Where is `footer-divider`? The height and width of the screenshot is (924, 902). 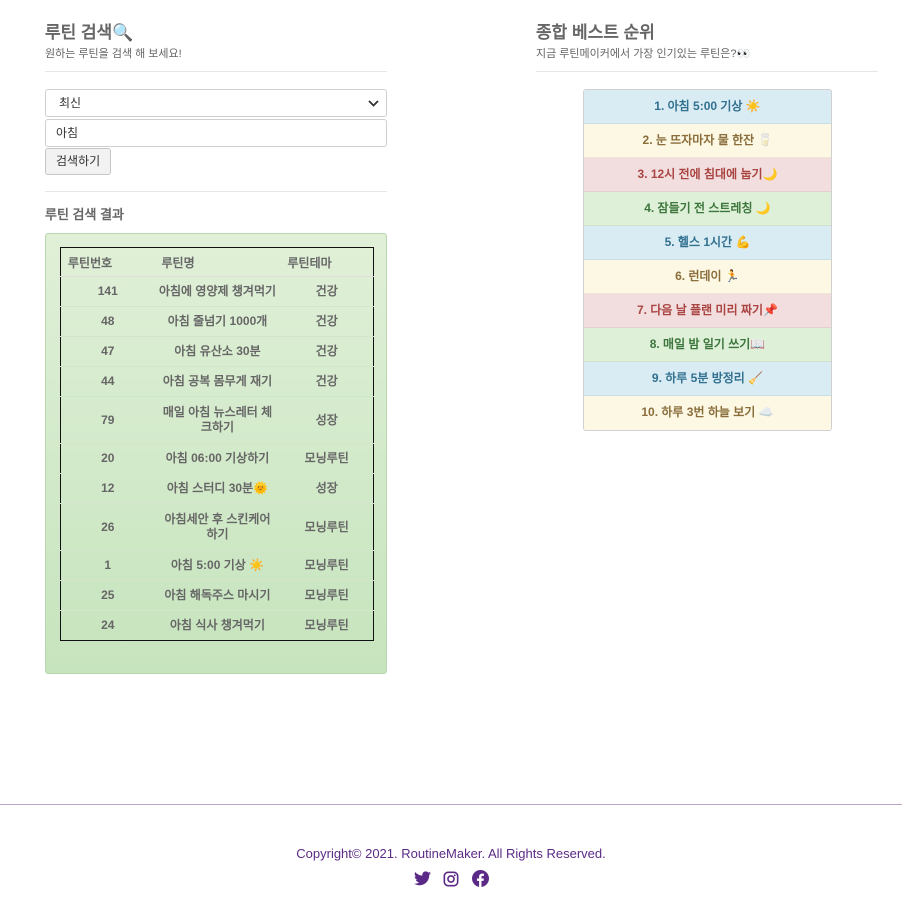 footer-divider is located at coordinates (451, 804).